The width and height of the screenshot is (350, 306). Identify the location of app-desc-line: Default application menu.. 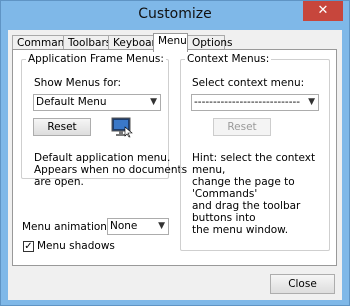
(102, 158).